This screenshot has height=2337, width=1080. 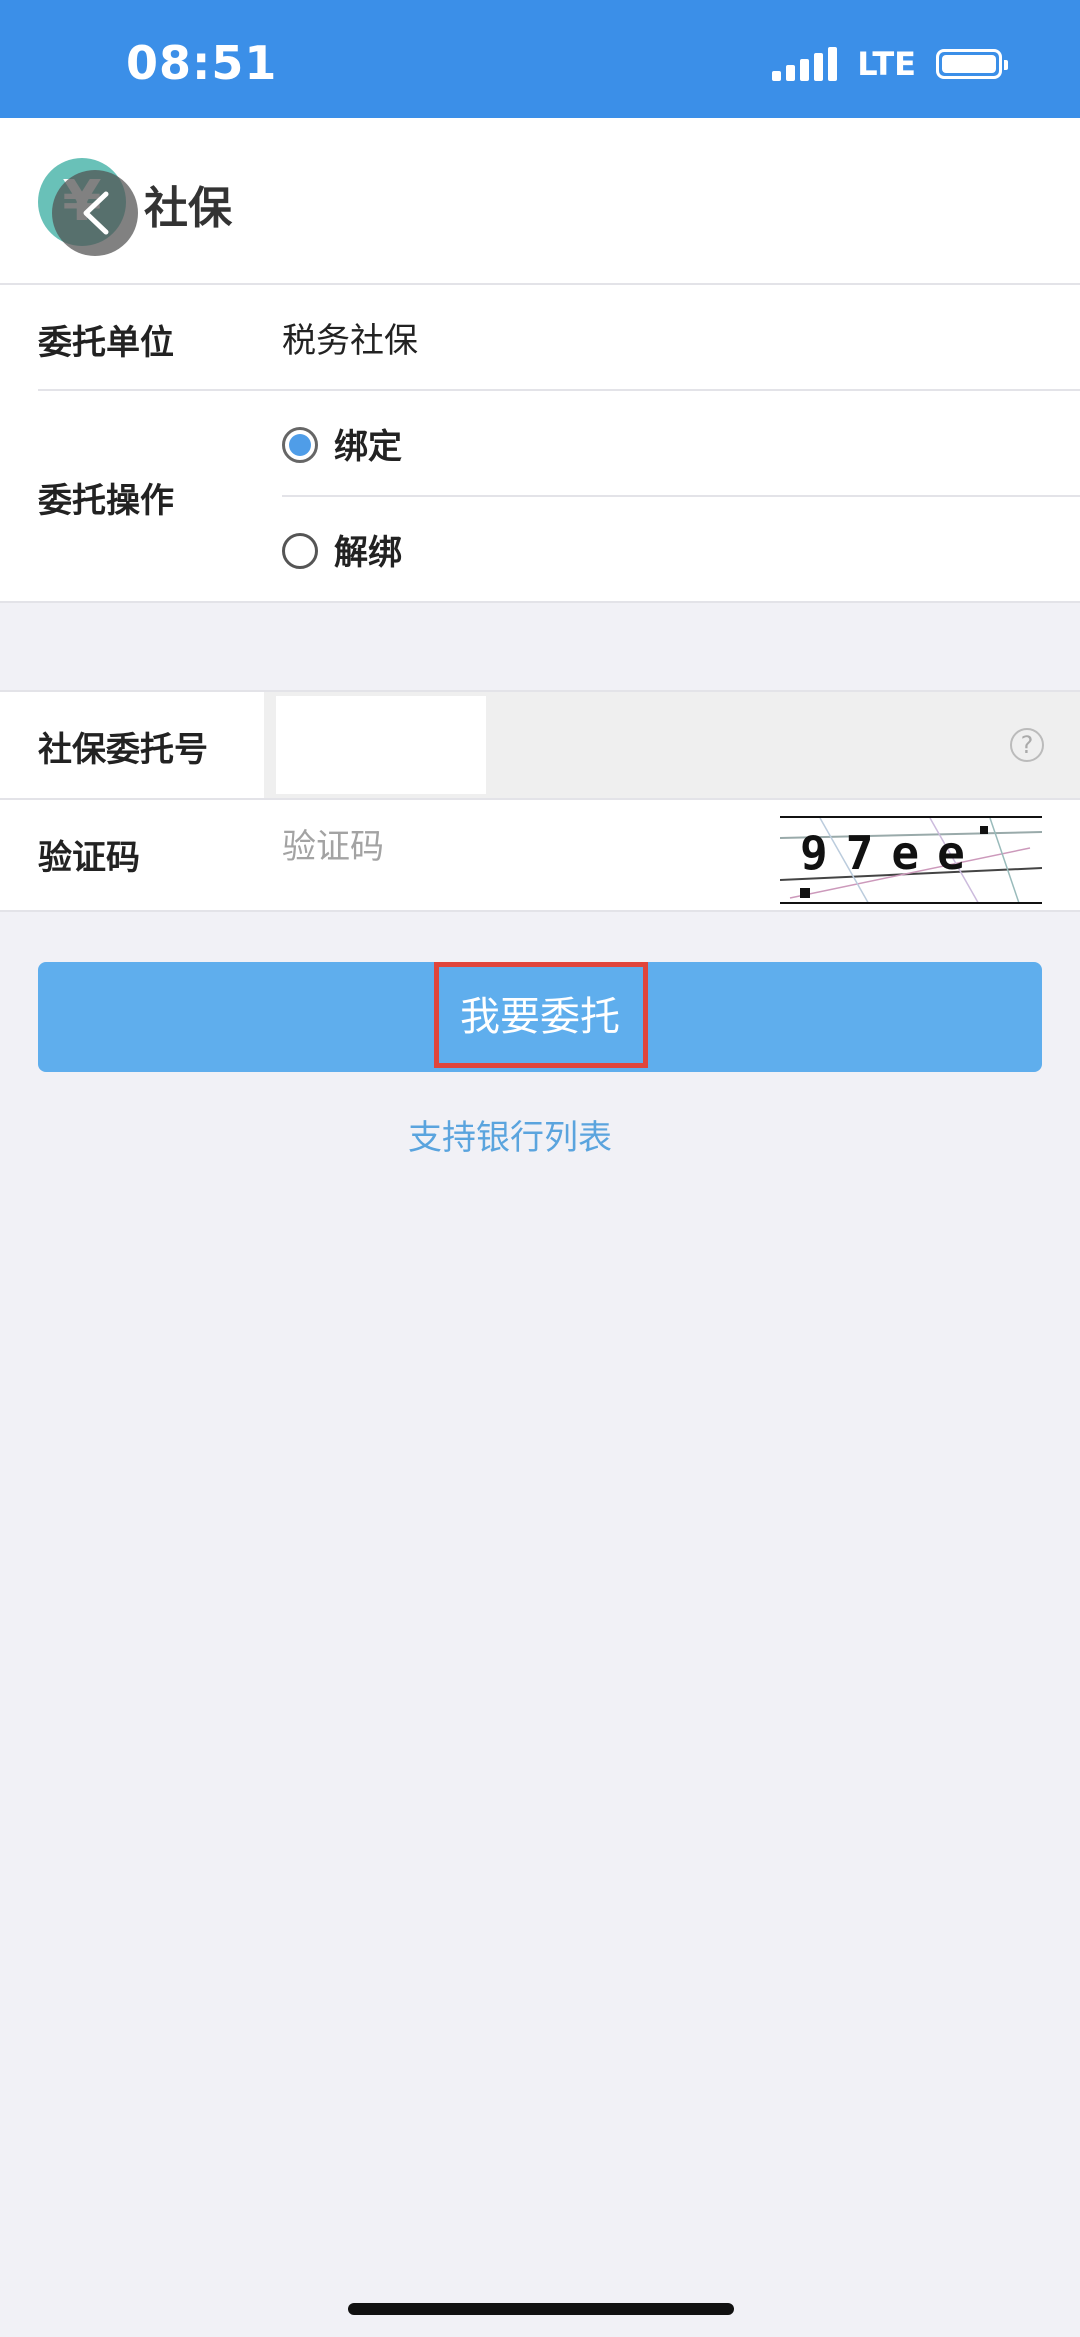 I want to click on unbind-radio-label: 解绑, so click(x=368, y=549).